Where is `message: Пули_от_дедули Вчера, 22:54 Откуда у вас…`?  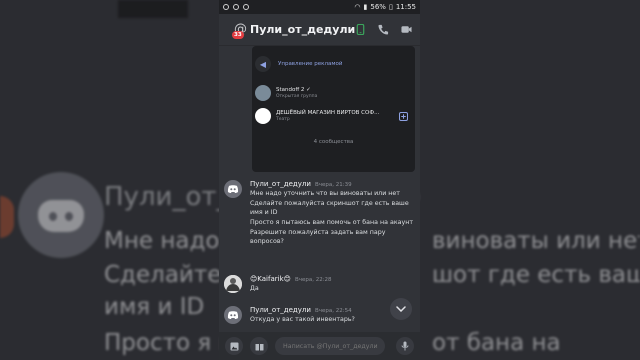 message: Пули_от_дедули Вчера, 22:54 Откуда у вас… is located at coordinates (319, 315).